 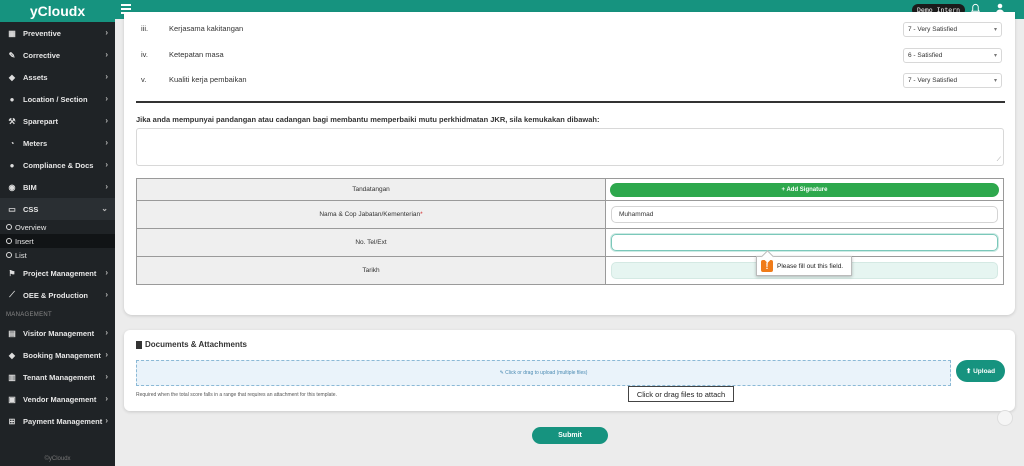 I want to click on sidebar-item-label: Preventive, so click(x=42, y=33).